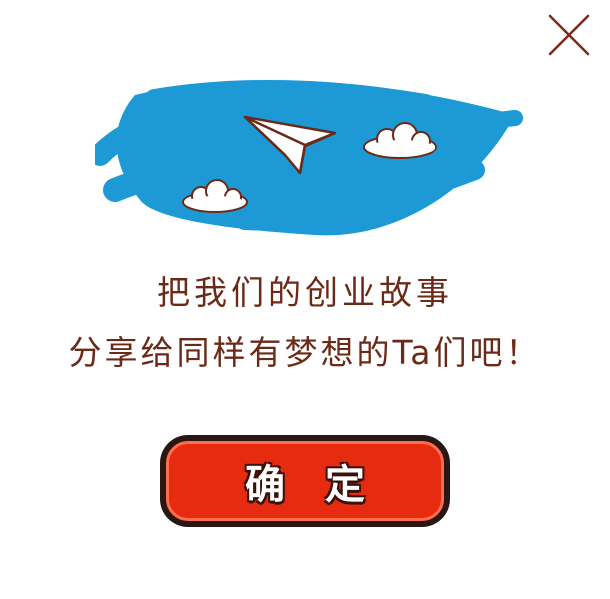 The image size is (610, 599). What do you see at coordinates (325, 485) in the screenshot?
I see `confirm-button-label: 确定` at bounding box center [325, 485].